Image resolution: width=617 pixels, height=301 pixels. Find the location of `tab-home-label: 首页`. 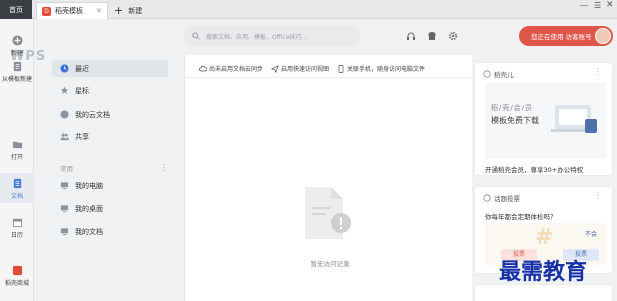

tab-home-label: 首页 is located at coordinates (16, 9).